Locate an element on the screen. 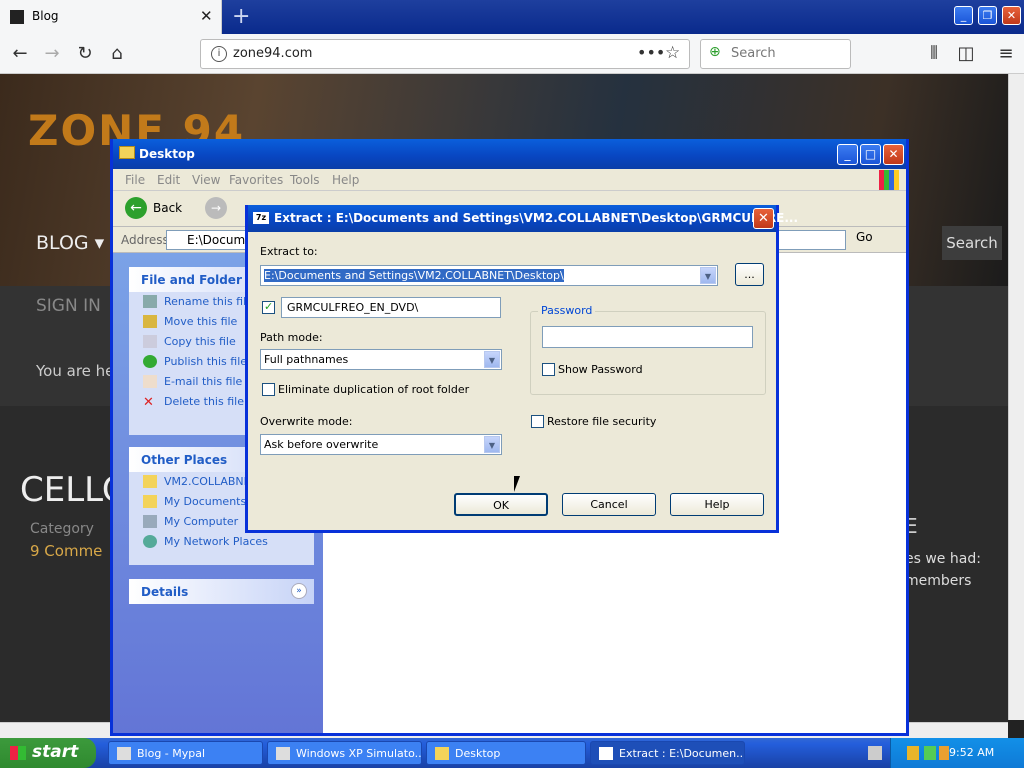  start-button: start is located at coordinates (48, 753).